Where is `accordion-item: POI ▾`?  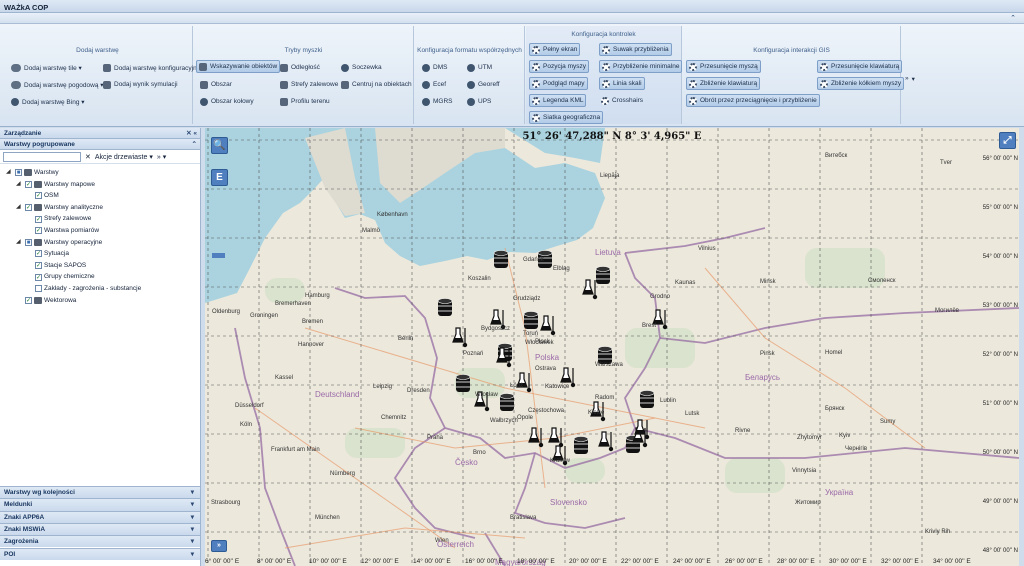 accordion-item: POI ▾ is located at coordinates (100, 553).